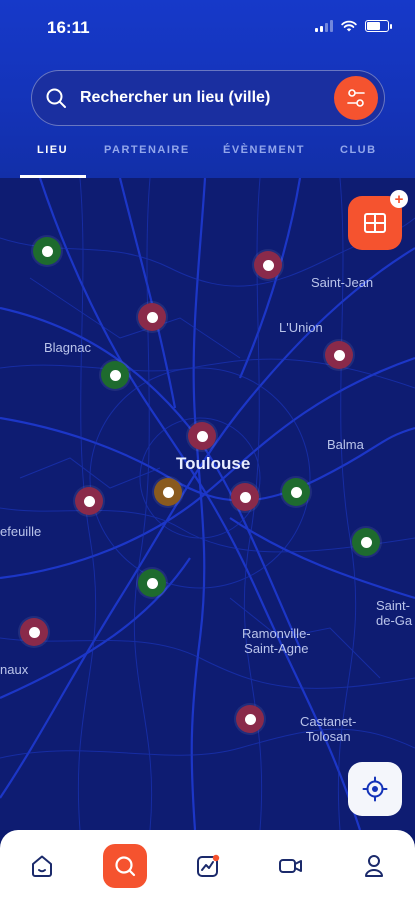 The height and width of the screenshot is (900, 415). Describe the element at coordinates (399, 199) in the screenshot. I see `plus-icon: +` at that location.